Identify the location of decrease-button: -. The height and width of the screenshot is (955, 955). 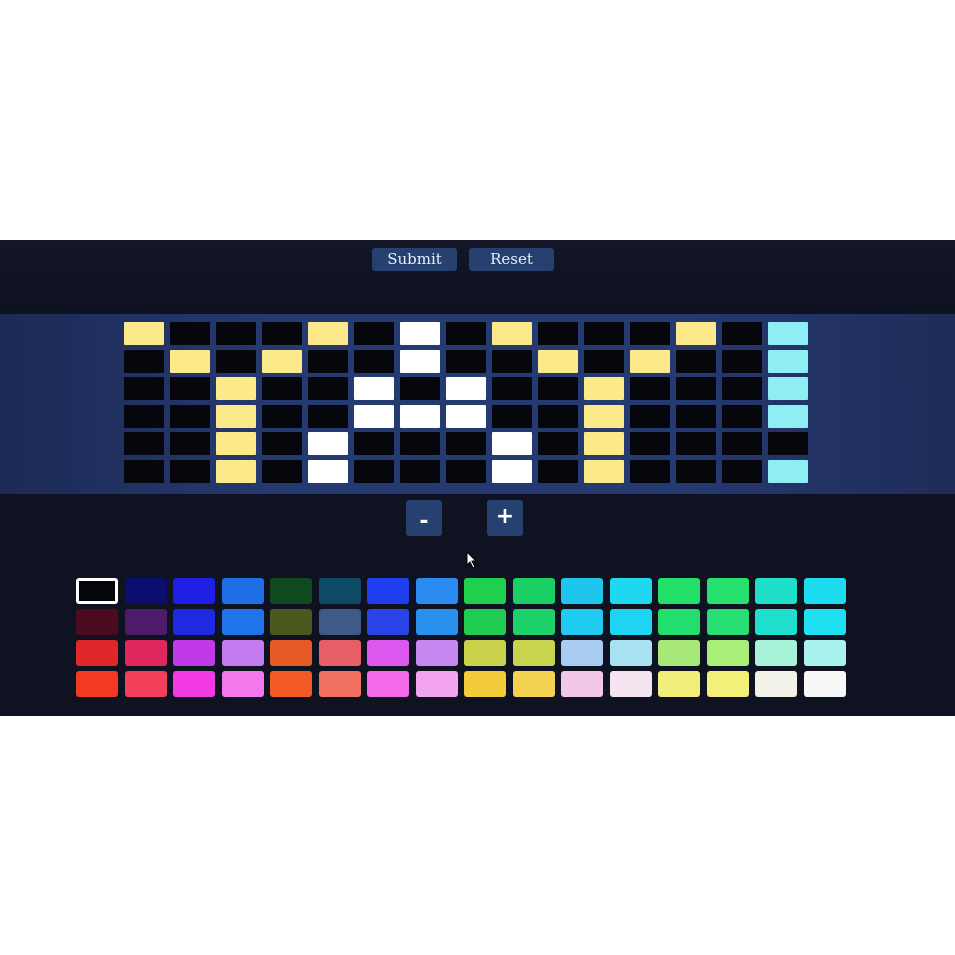
(424, 518).